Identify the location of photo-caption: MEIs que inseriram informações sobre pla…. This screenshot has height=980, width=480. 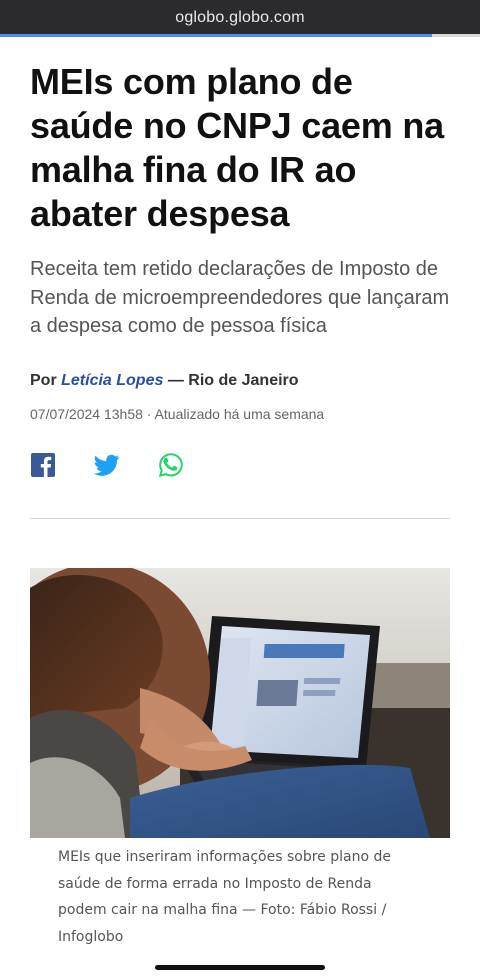
(224, 897).